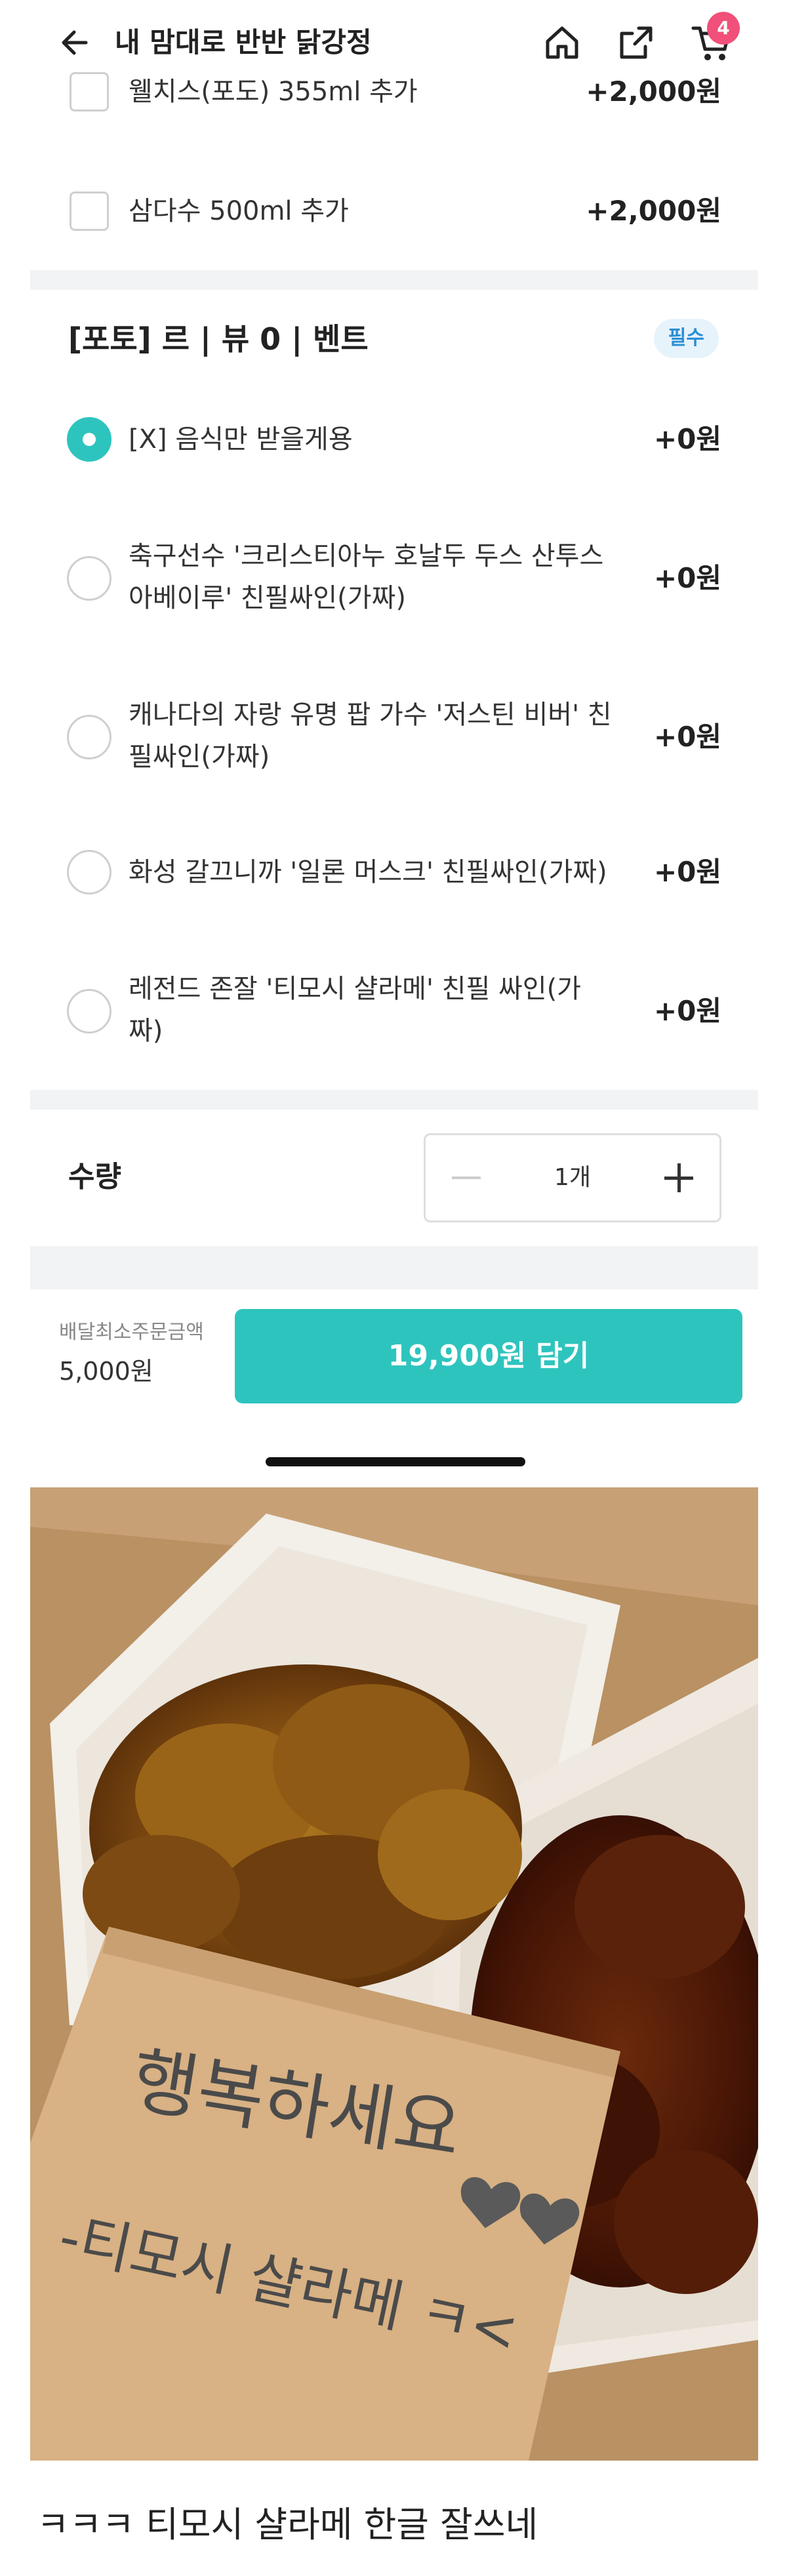 The height and width of the screenshot is (2576, 787). I want to click on min-order-value: 5,000원, so click(106, 1371).